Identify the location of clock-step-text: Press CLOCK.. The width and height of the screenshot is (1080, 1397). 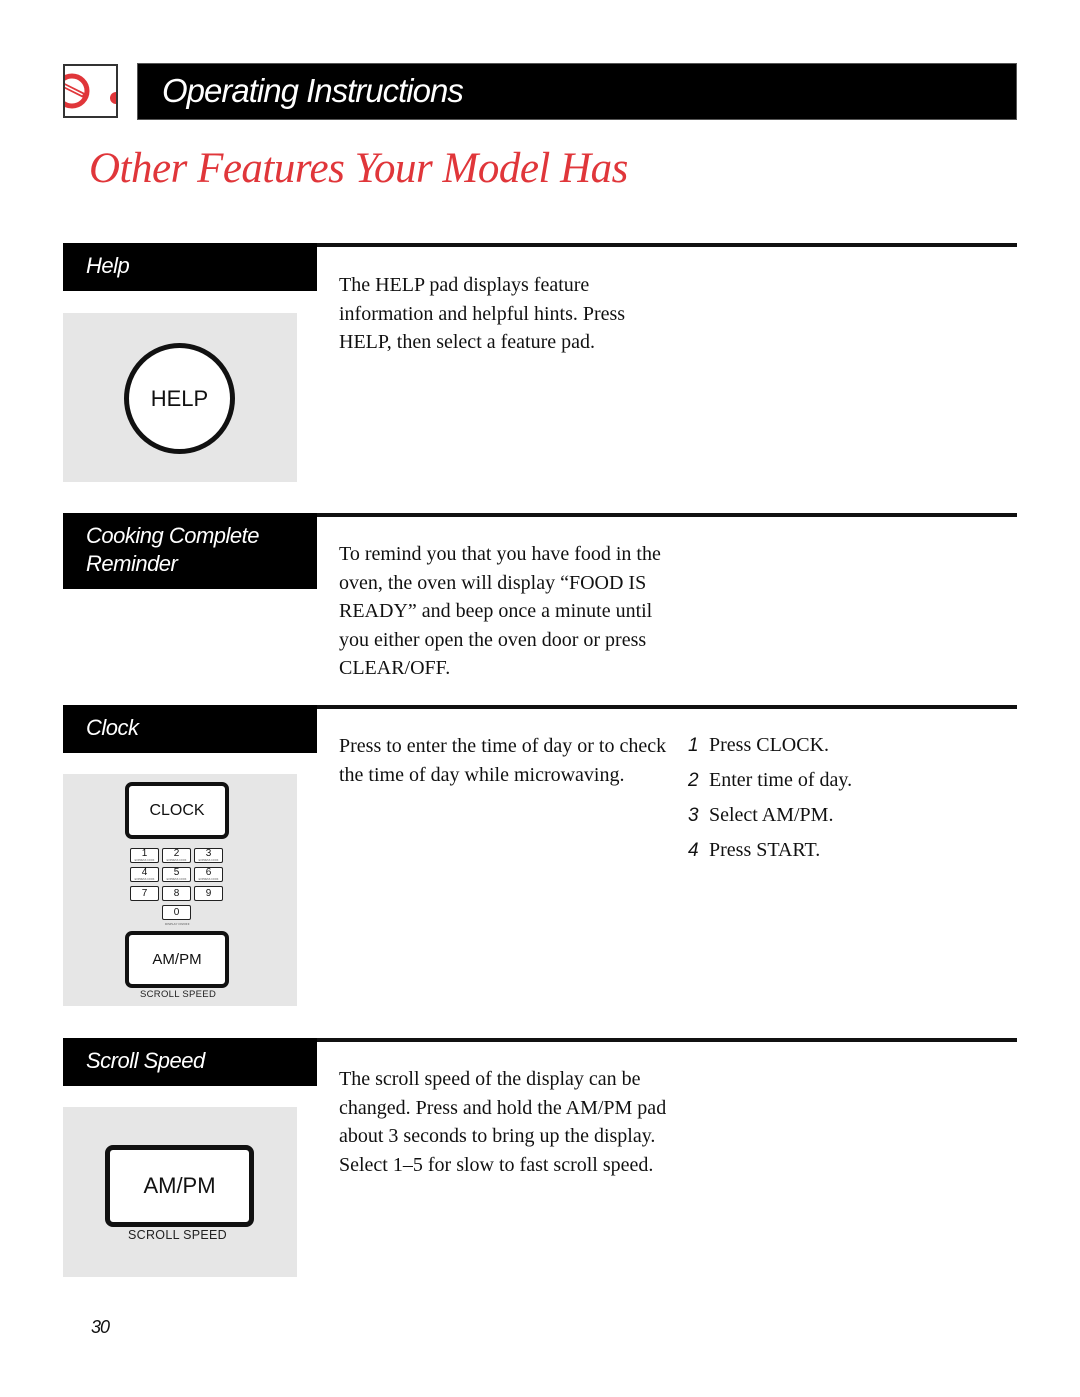
(769, 745).